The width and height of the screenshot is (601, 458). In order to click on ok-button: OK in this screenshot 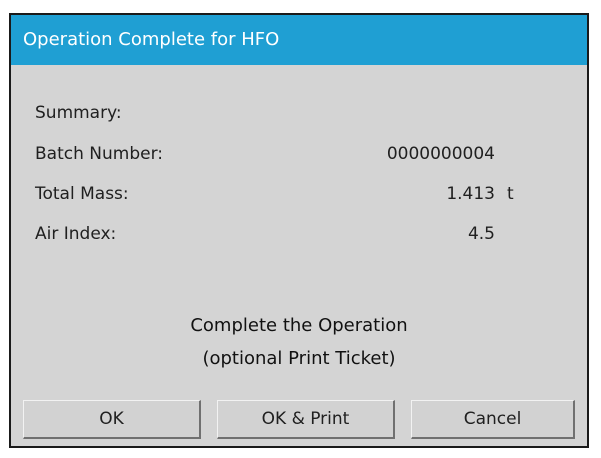, I will do `click(112, 419)`.